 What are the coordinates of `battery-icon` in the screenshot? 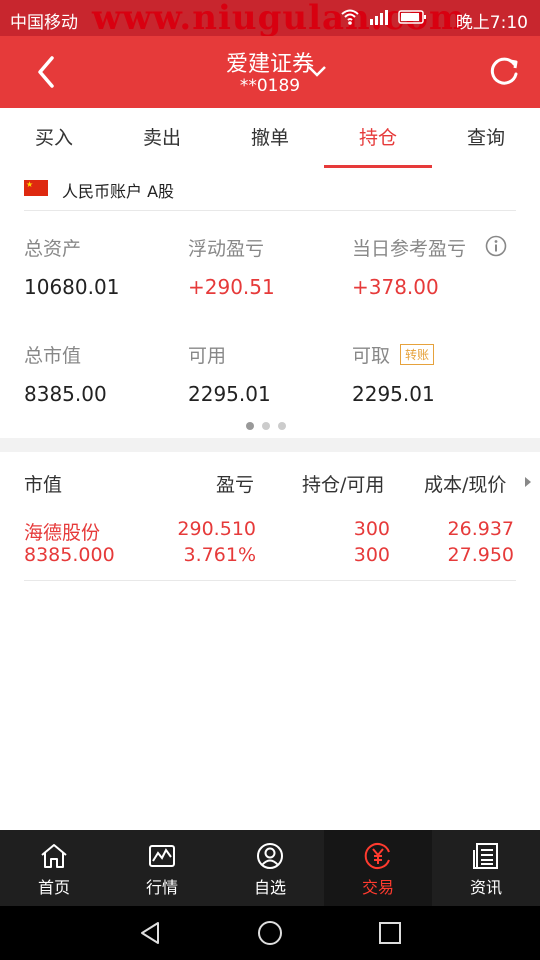 It's located at (412, 17).